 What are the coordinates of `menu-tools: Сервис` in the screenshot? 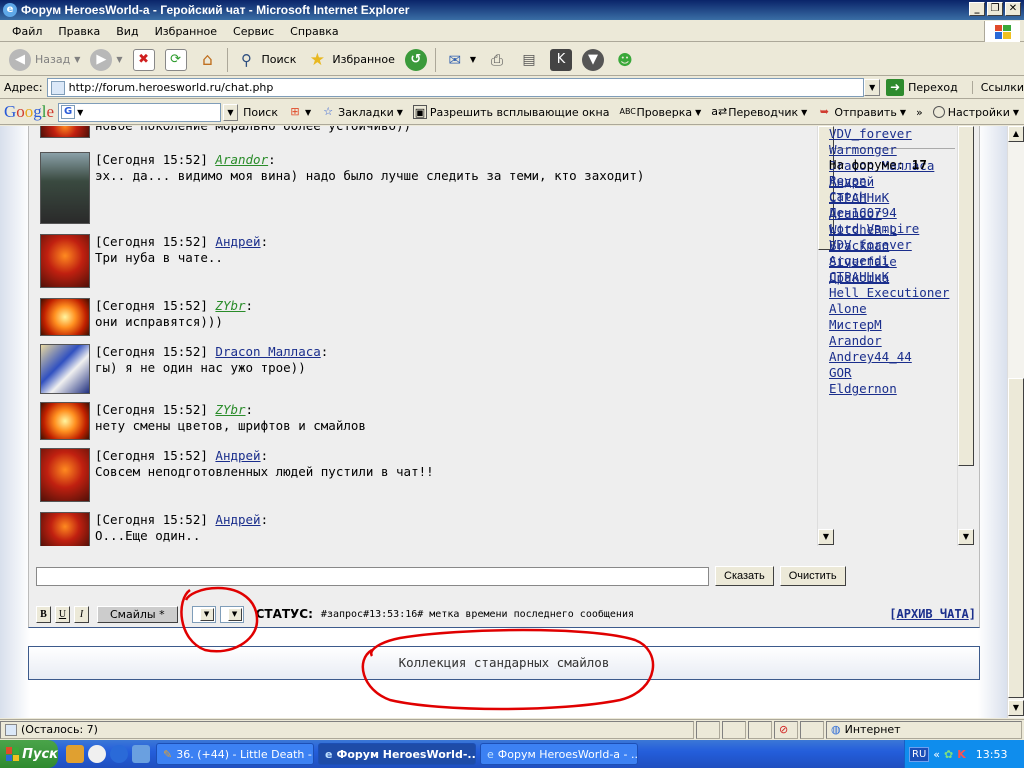 It's located at (253, 31).